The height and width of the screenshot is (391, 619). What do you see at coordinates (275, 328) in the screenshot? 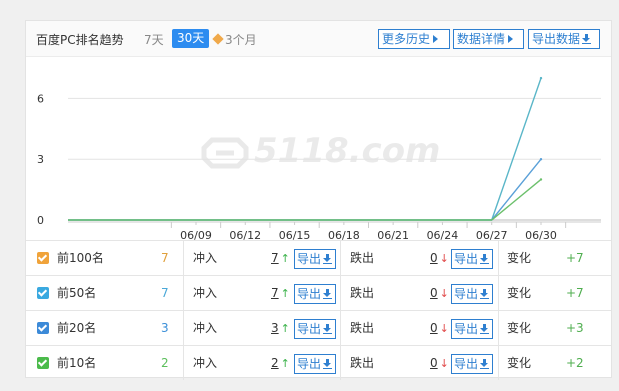
I see `rush-in-value: 3` at bounding box center [275, 328].